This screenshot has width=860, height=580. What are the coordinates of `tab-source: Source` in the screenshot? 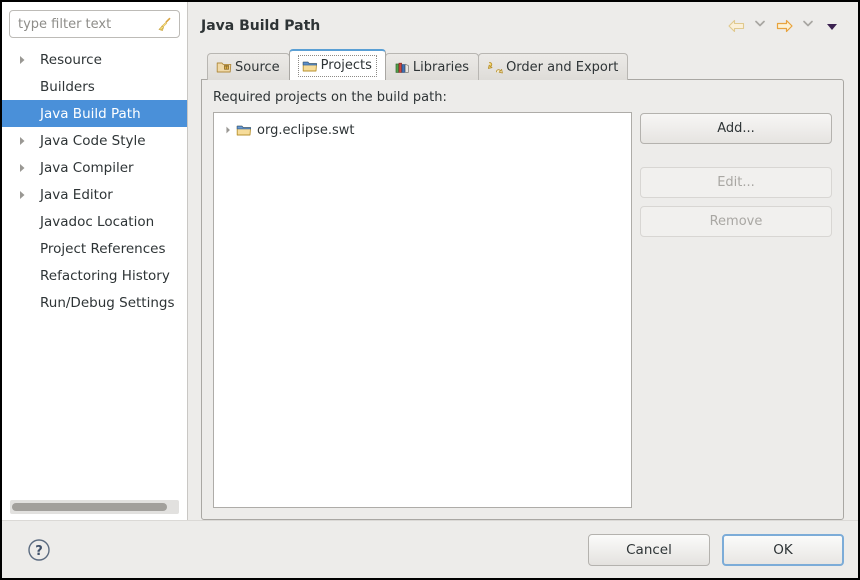 It's located at (248, 66).